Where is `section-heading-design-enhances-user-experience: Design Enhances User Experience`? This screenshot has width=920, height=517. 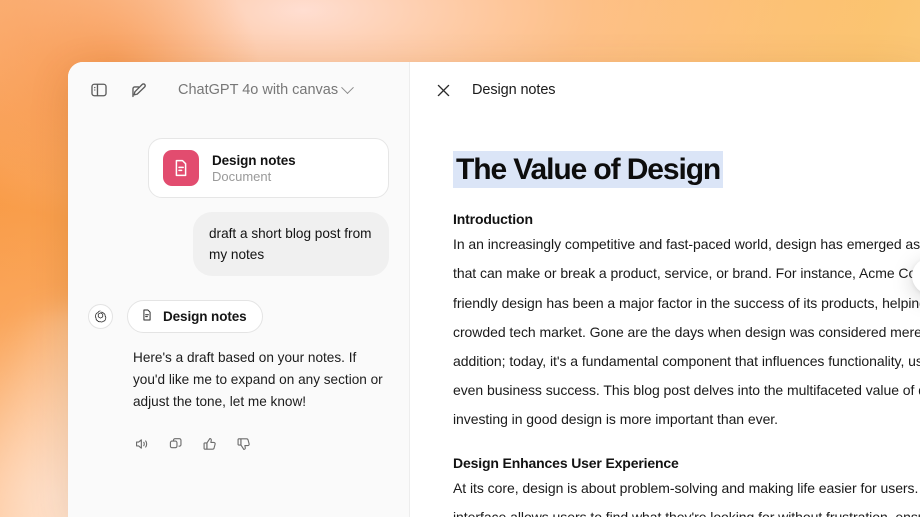 section-heading-design-enhances-user-experience: Design Enhances User Experience is located at coordinates (566, 462).